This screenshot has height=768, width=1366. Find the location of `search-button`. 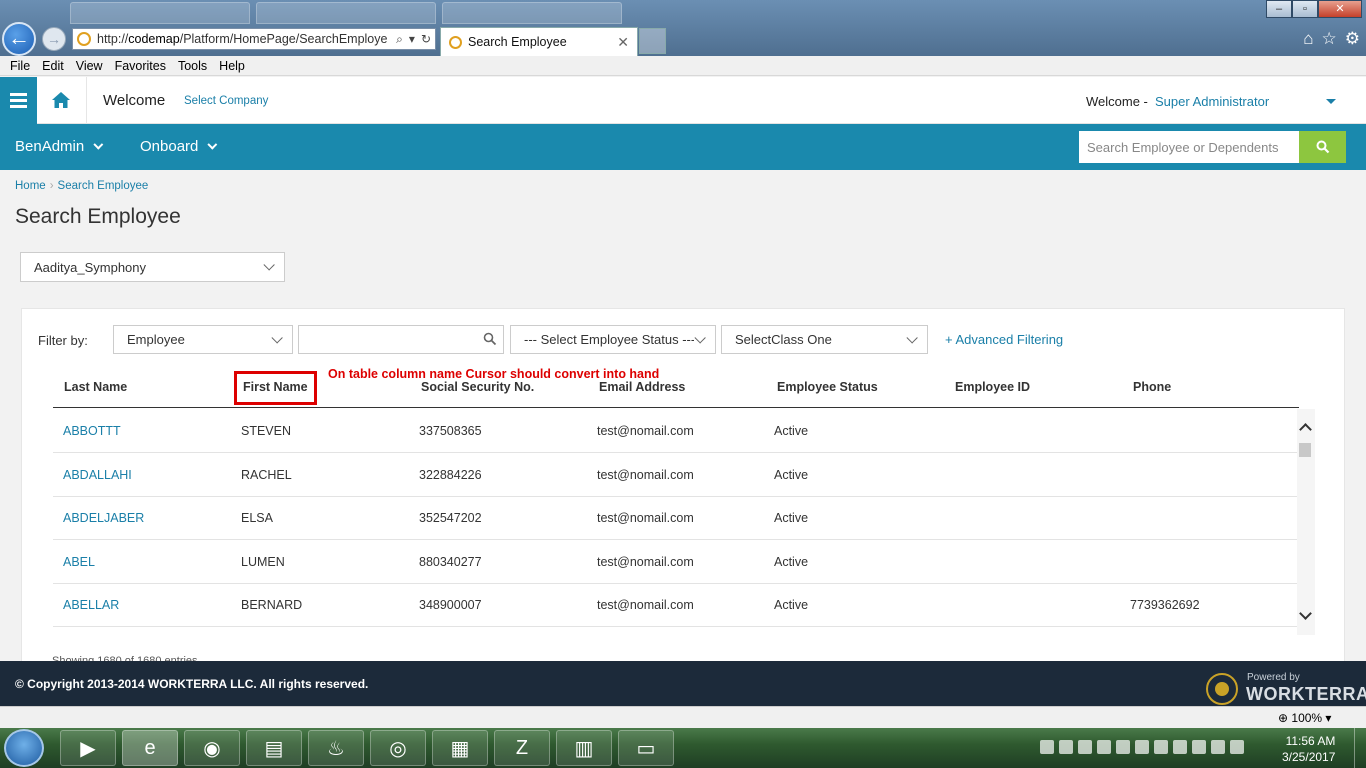

search-button is located at coordinates (1322, 147).